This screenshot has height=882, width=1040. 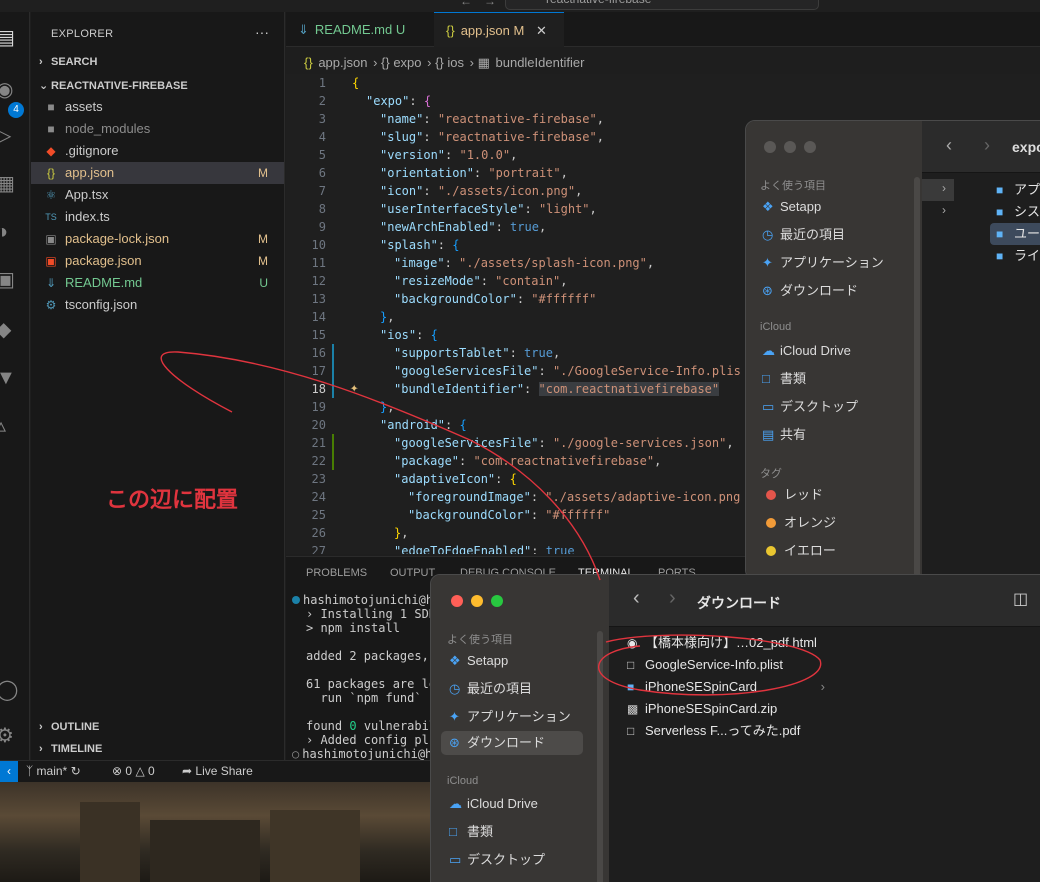 What do you see at coordinates (104, 282) in the screenshot?
I see `tree-item-label: README.md` at bounding box center [104, 282].